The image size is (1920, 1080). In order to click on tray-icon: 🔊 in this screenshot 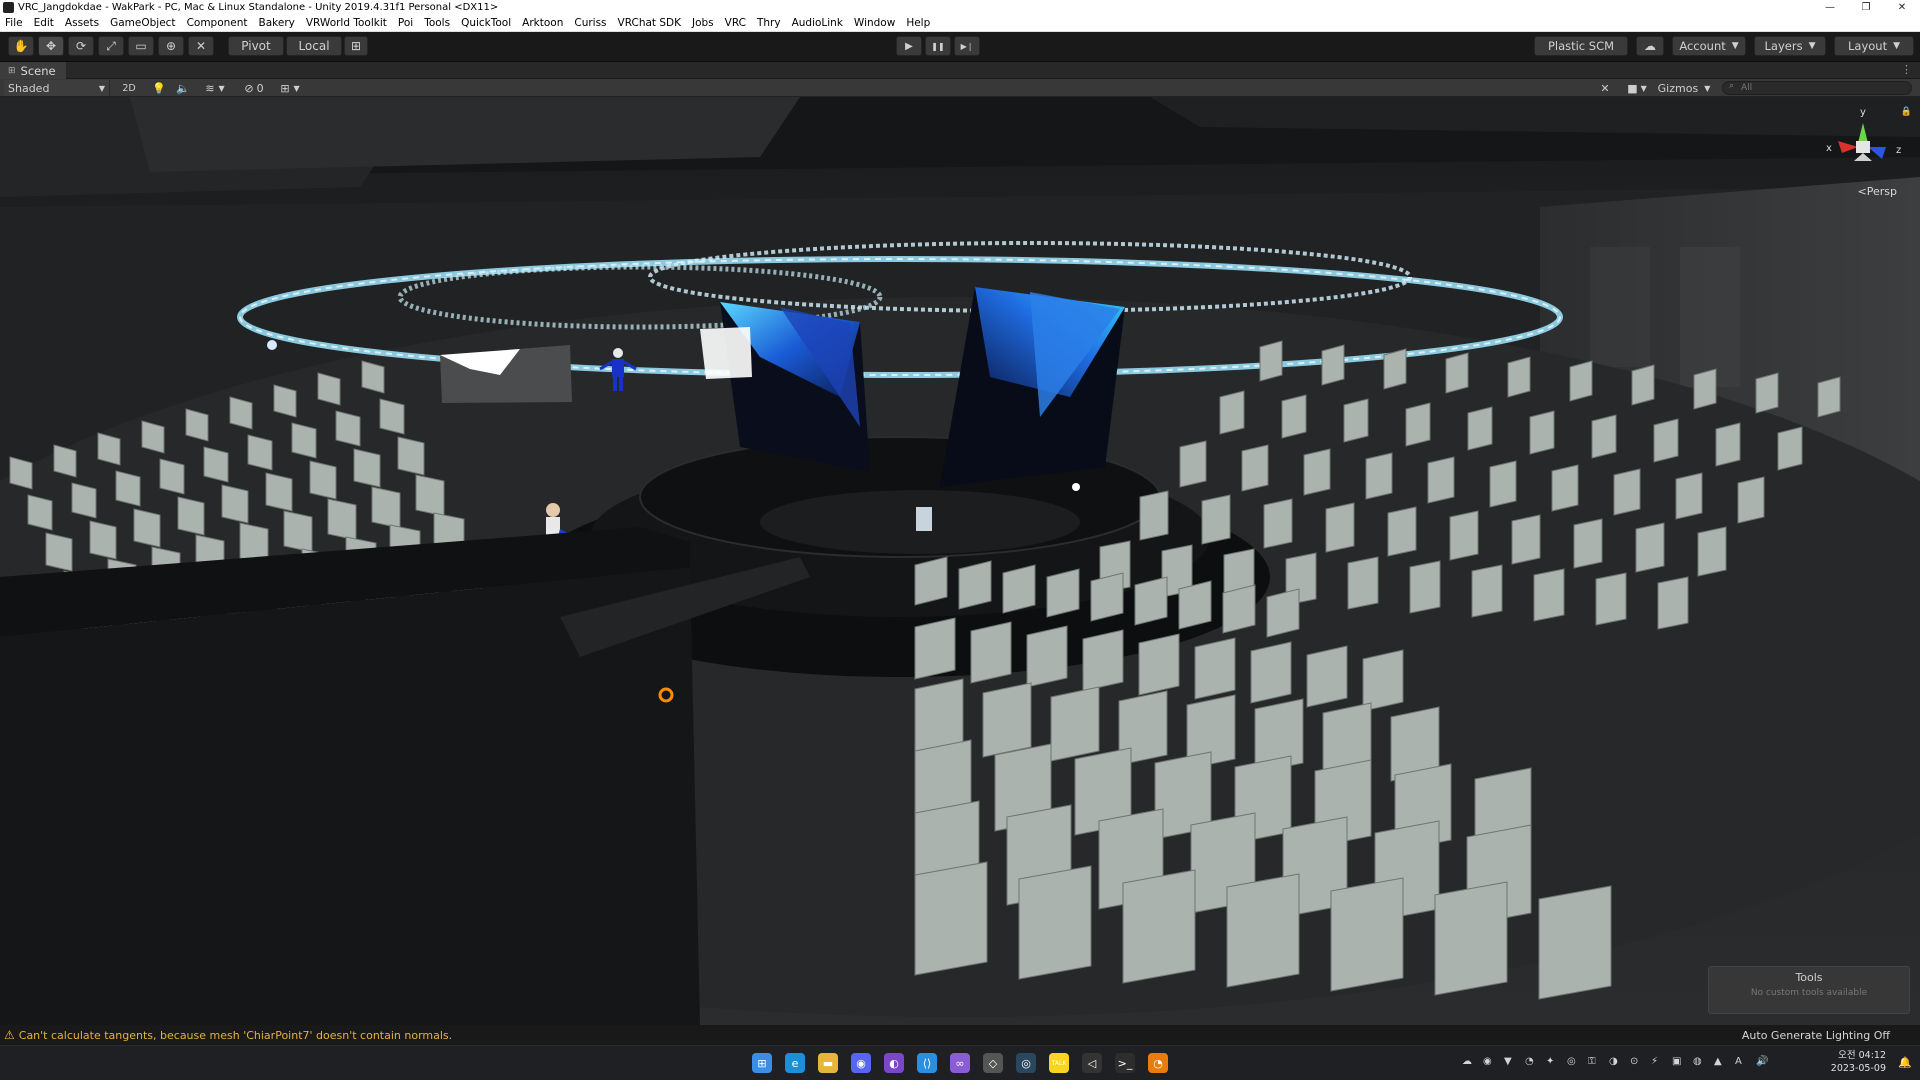, I will do `click(1762, 1061)`.